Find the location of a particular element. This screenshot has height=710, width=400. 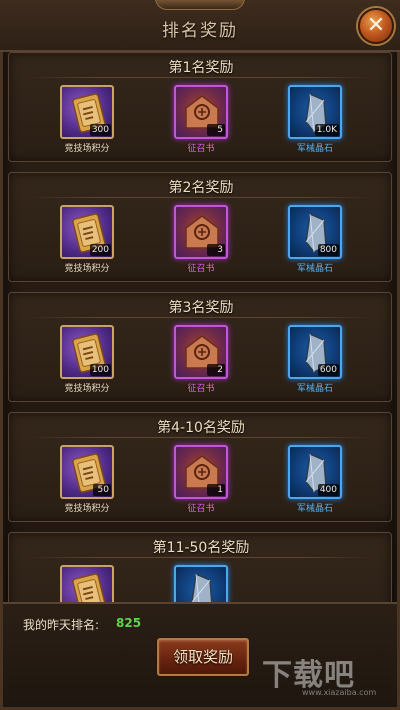

section-title: 第1名奖励 is located at coordinates (201, 68).